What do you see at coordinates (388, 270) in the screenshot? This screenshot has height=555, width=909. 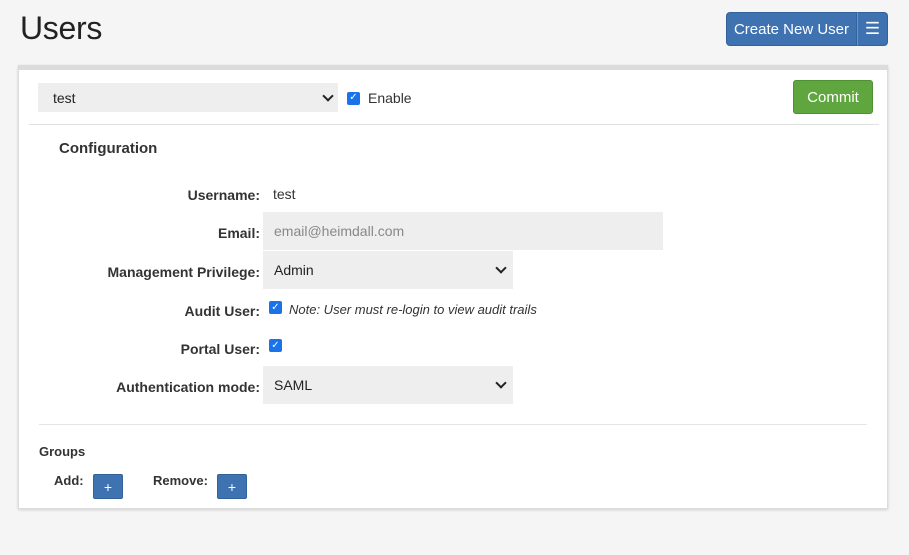 I see `management-privilege-select: Admin` at bounding box center [388, 270].